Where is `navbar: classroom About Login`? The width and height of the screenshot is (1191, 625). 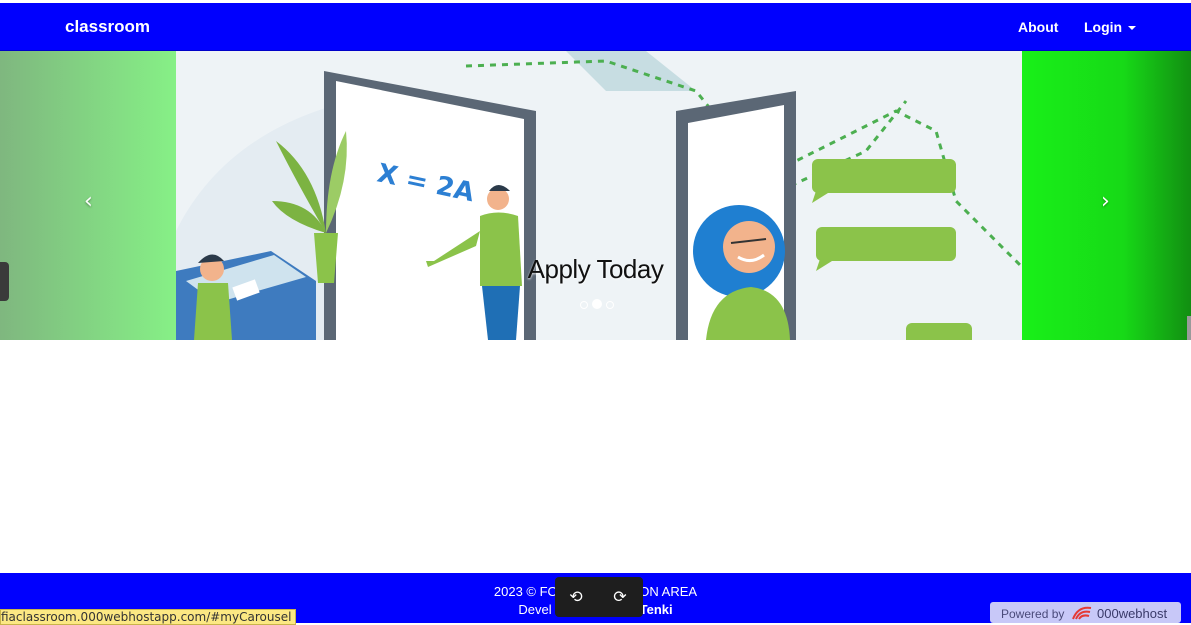 navbar: classroom About Login is located at coordinates (595, 27).